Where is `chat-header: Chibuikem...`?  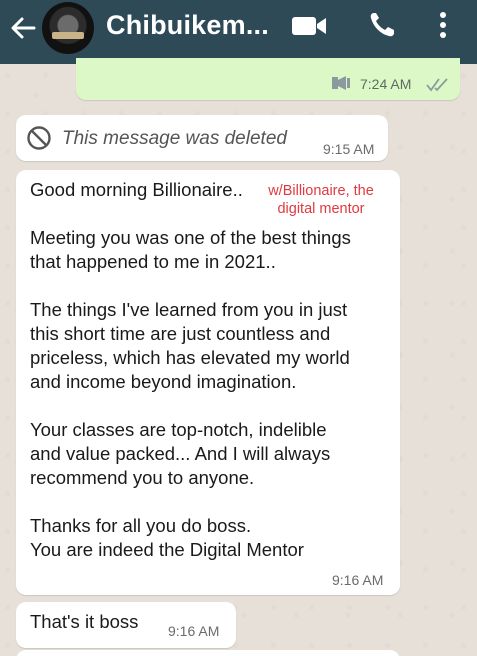
chat-header: Chibuikem... is located at coordinates (238, 32).